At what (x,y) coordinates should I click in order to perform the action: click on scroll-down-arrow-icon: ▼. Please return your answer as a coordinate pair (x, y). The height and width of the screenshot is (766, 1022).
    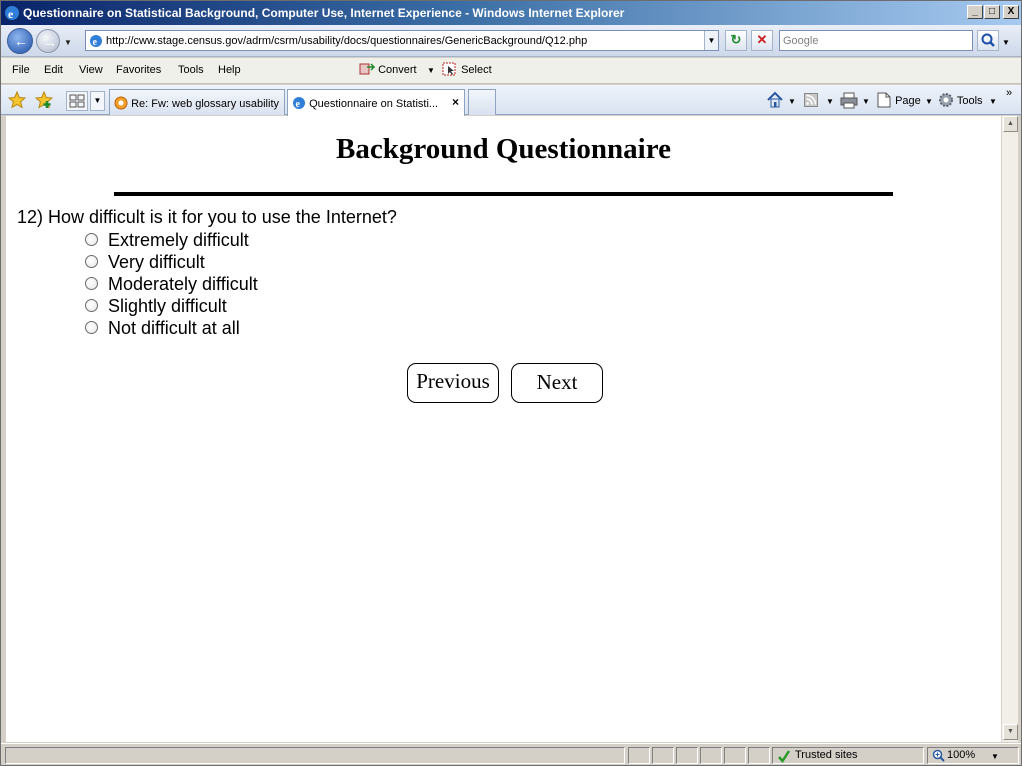
    Looking at the image, I should click on (1010, 732).